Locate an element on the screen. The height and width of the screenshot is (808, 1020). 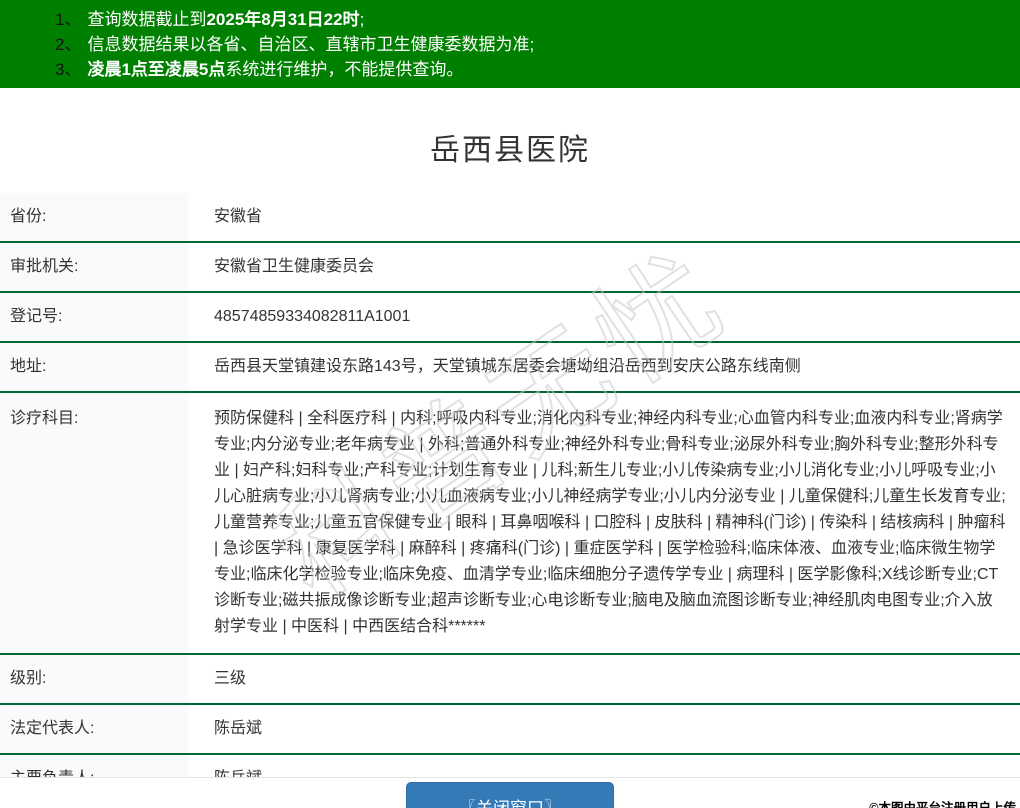
table-row: 法定代表人: 陈岳斌 is located at coordinates (510, 730).